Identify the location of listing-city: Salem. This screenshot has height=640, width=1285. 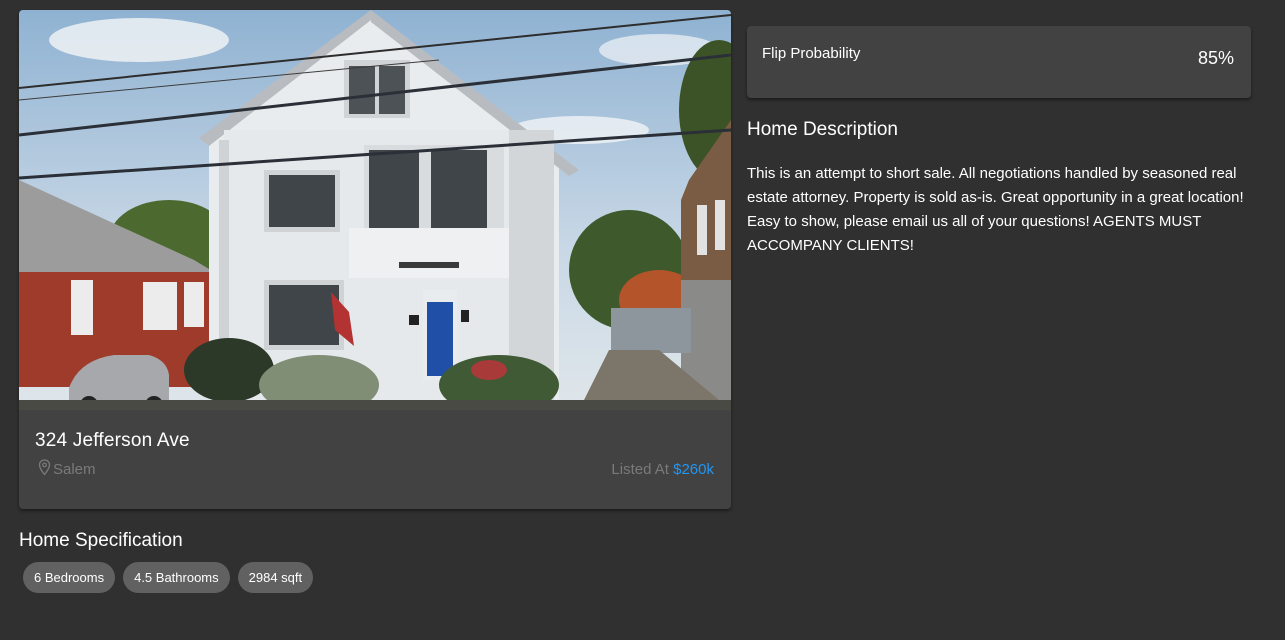
(74, 469).